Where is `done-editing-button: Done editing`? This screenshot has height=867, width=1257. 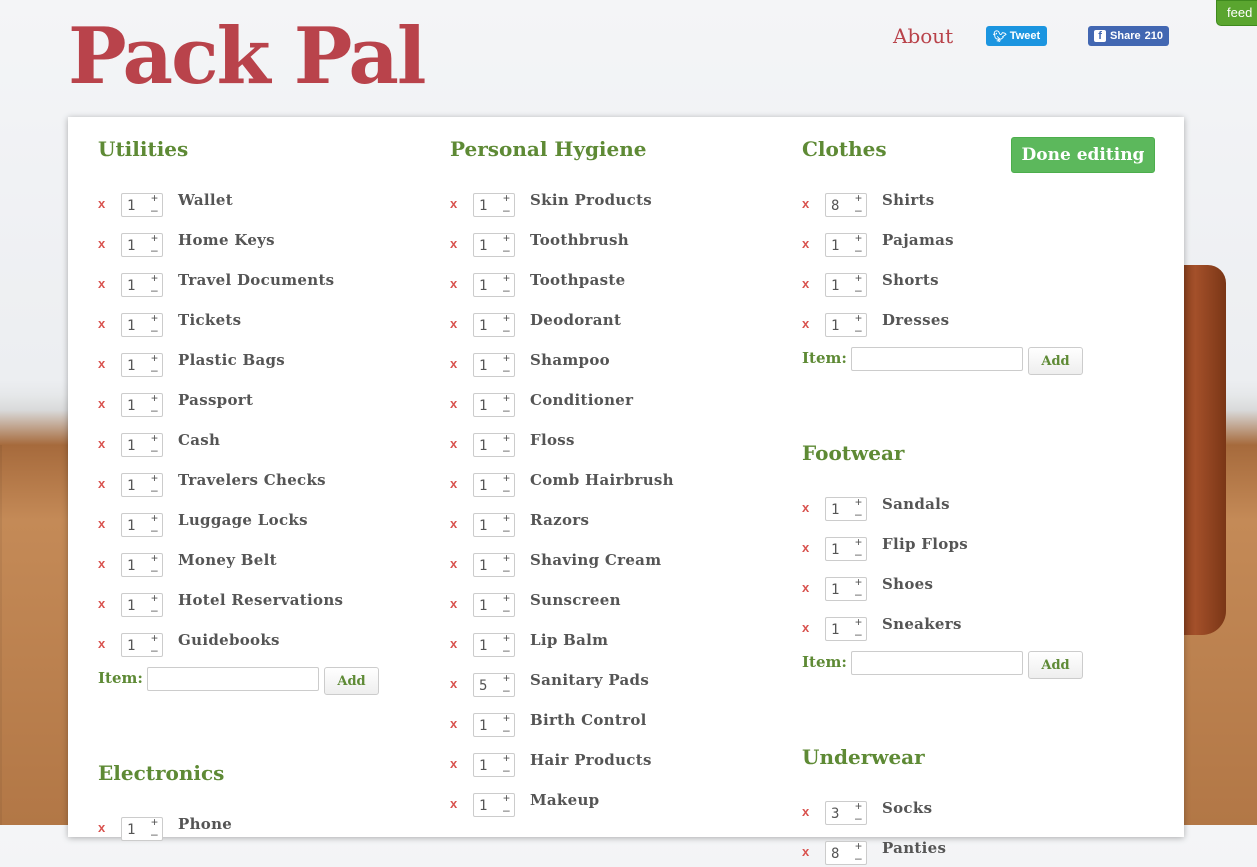
done-editing-button: Done editing is located at coordinates (1083, 155).